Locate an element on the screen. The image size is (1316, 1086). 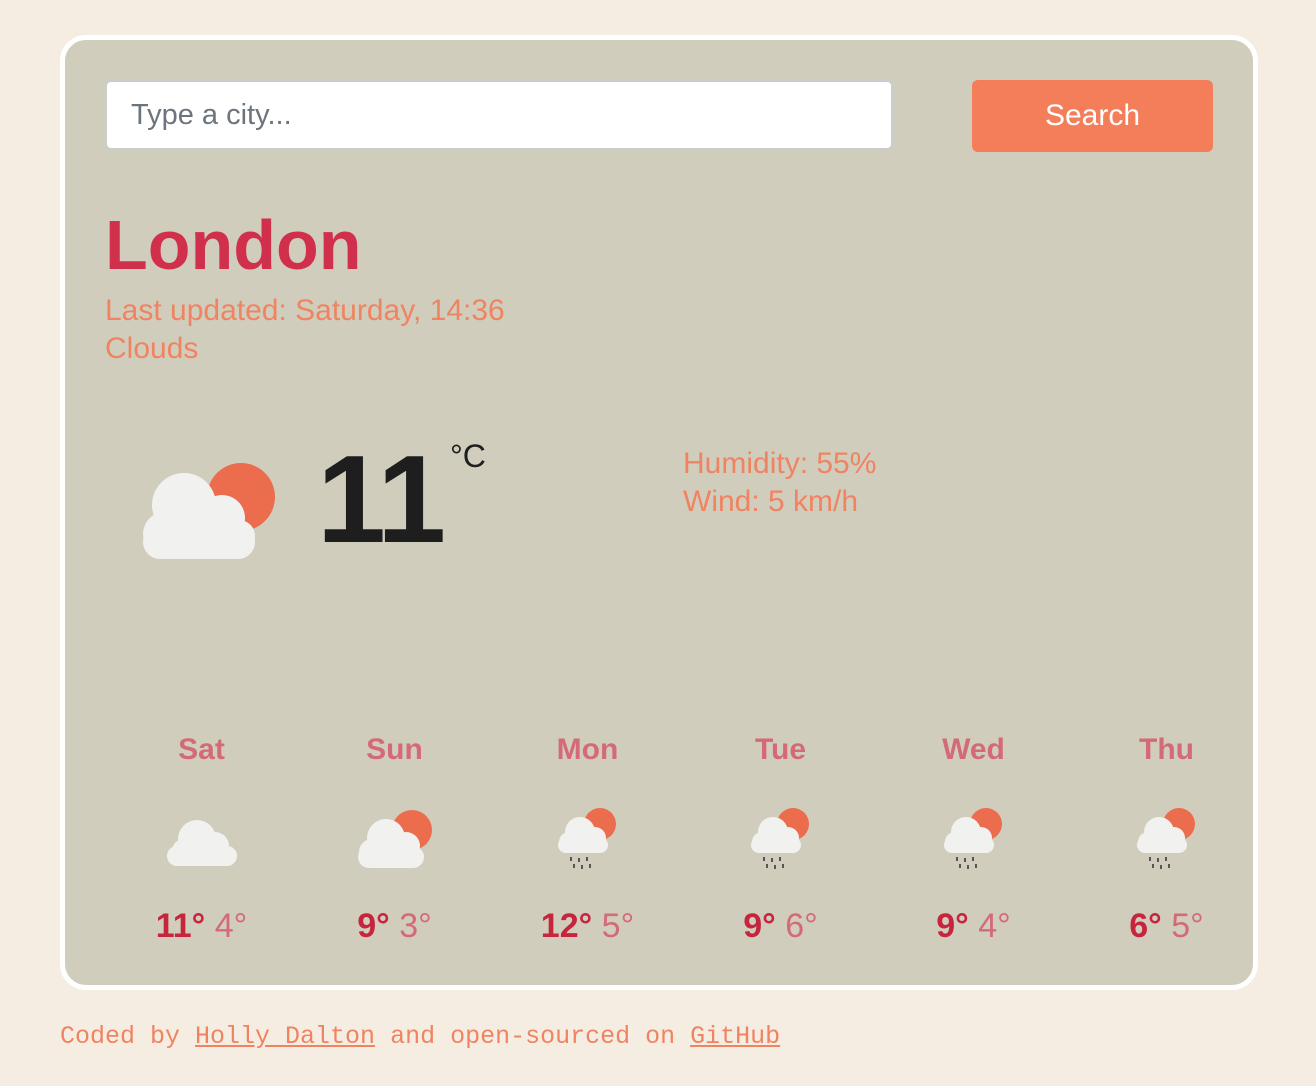
forecast-temps: 9° 6° is located at coordinates (780, 926).